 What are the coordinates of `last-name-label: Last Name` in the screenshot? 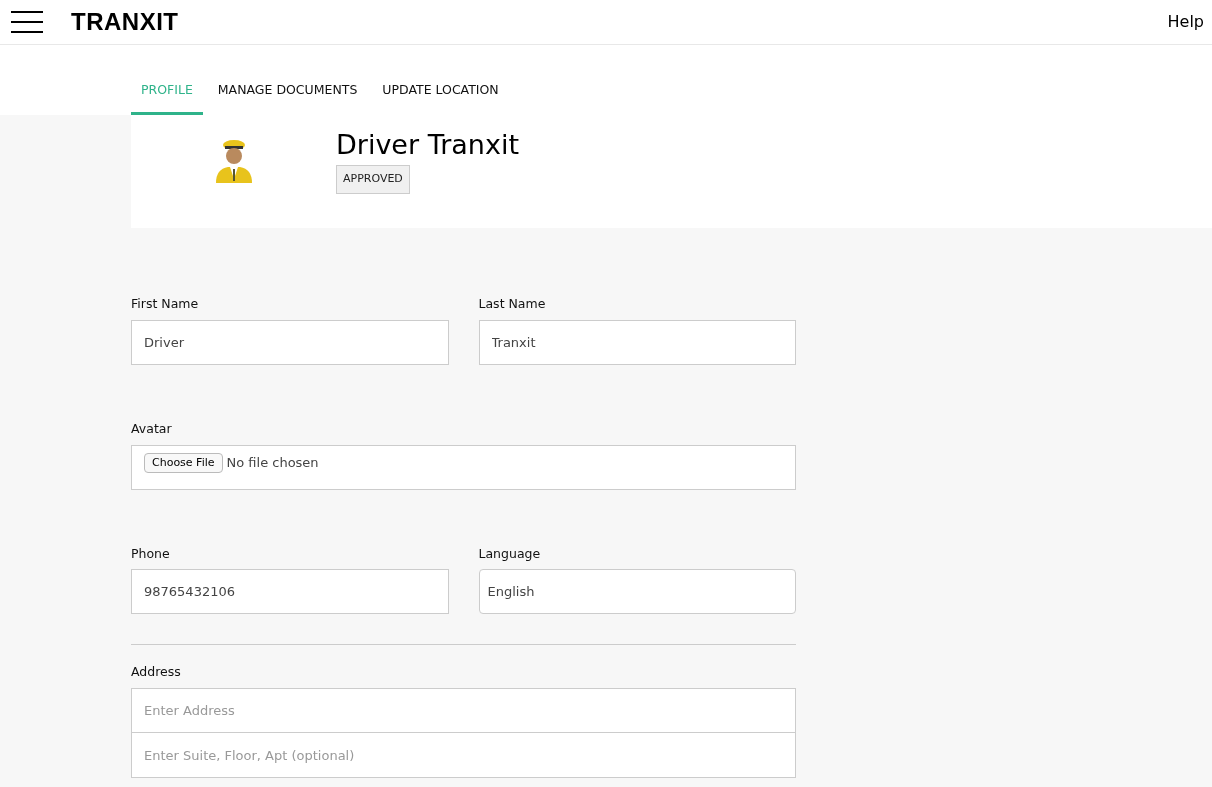 It's located at (512, 304).